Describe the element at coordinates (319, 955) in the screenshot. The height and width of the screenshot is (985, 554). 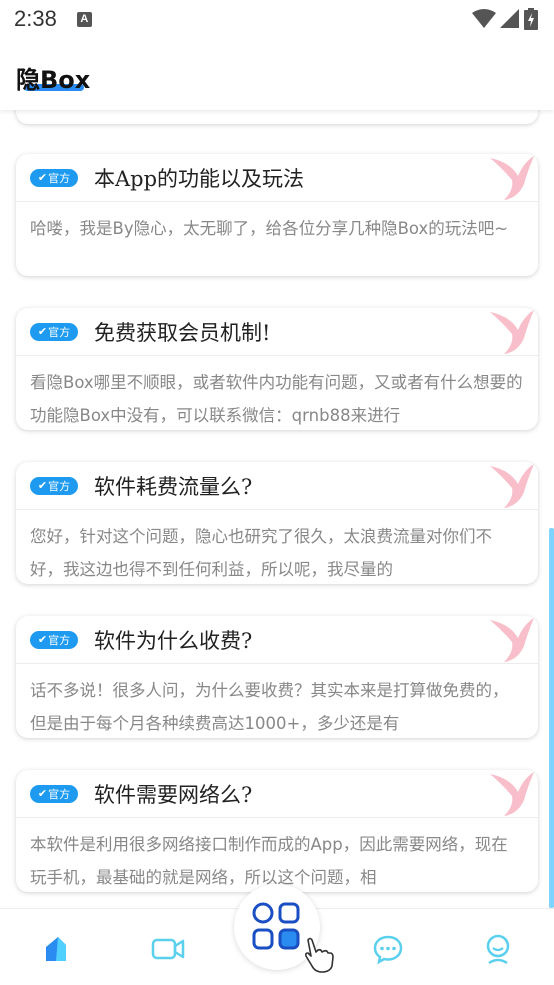
I see `hand-pointer-icon` at that location.